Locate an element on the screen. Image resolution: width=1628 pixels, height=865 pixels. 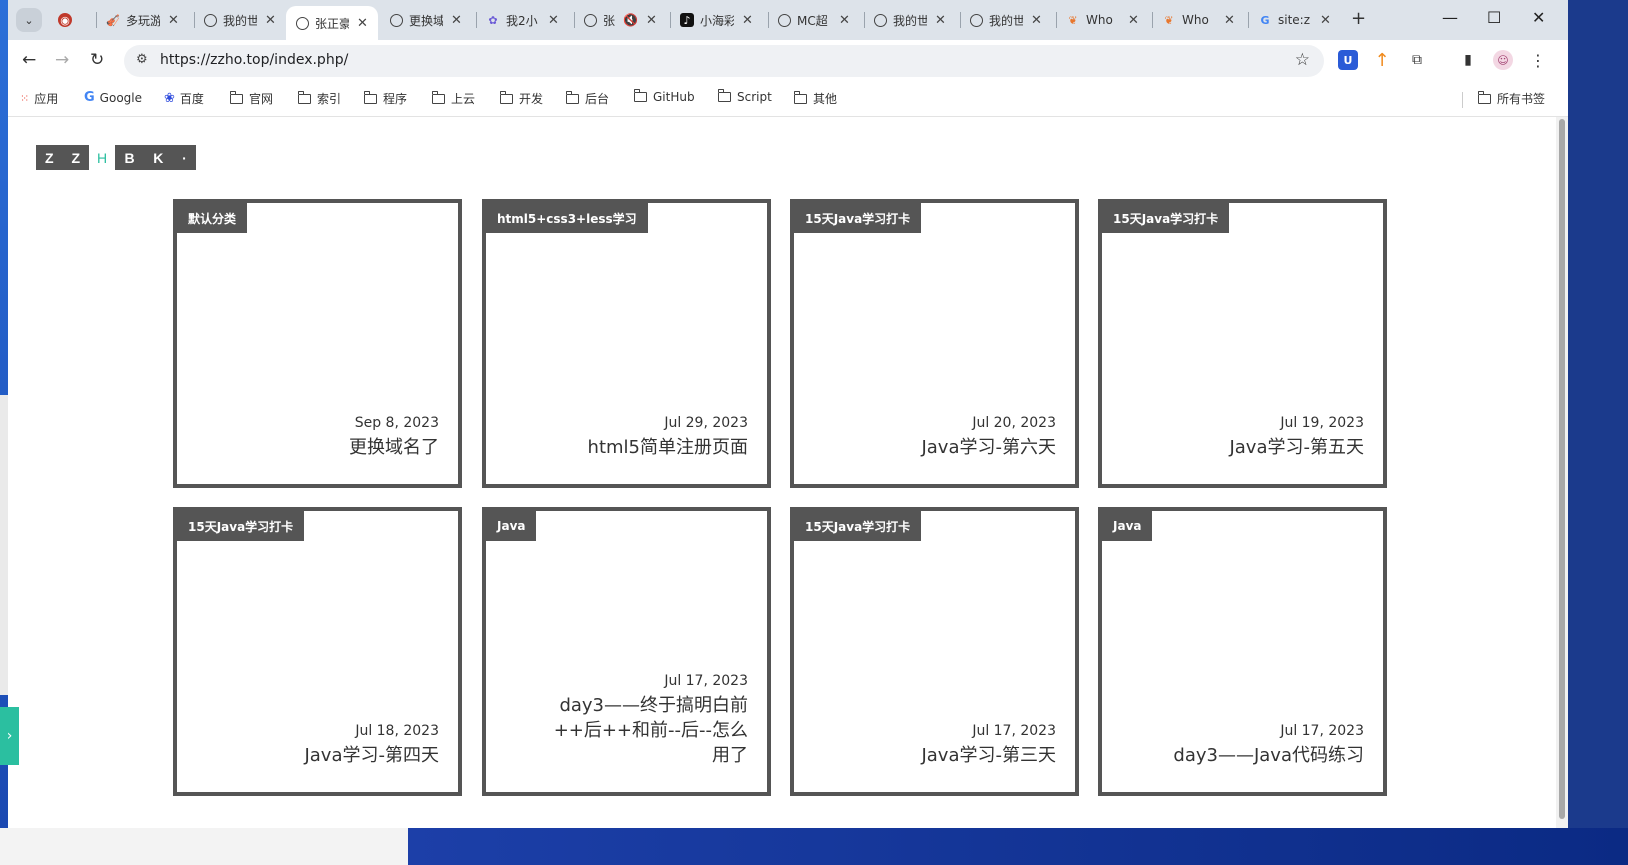
tab-2: 🎻 多玩游 ✕ is located at coordinates (145, 20).